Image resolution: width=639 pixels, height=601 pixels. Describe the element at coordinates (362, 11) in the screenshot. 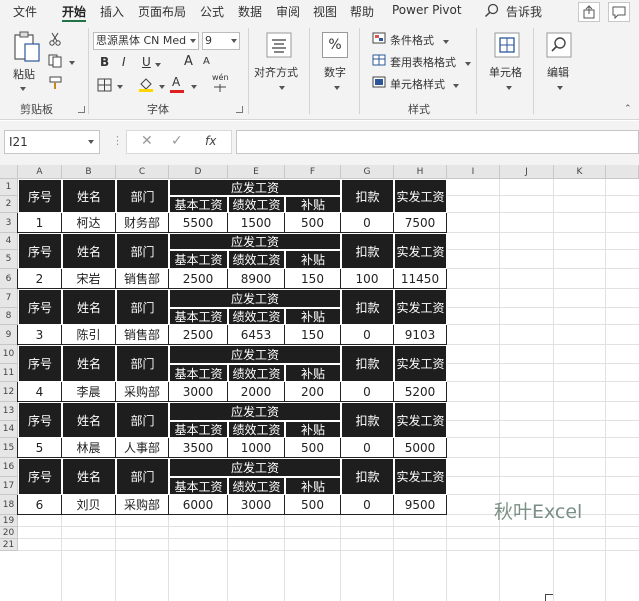

I see `tab-help: 帮助` at that location.